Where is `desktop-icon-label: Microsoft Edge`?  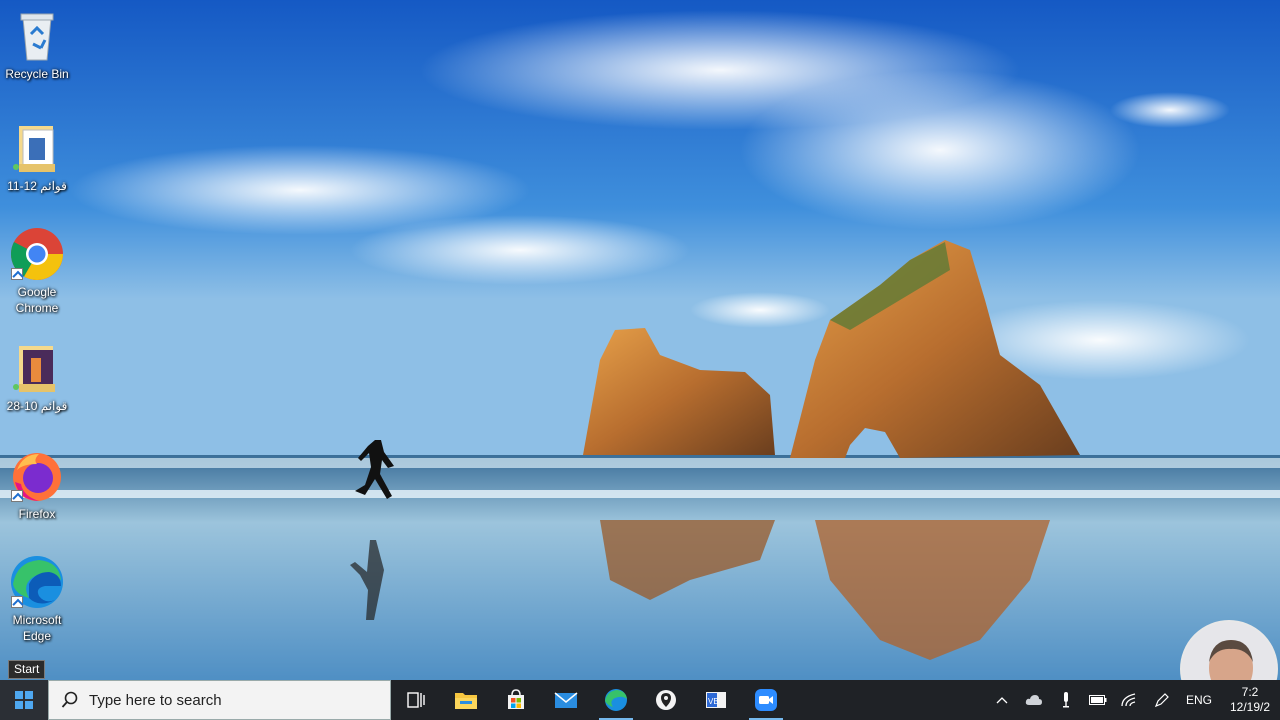 desktop-icon-label: Microsoft Edge is located at coordinates (37, 628).